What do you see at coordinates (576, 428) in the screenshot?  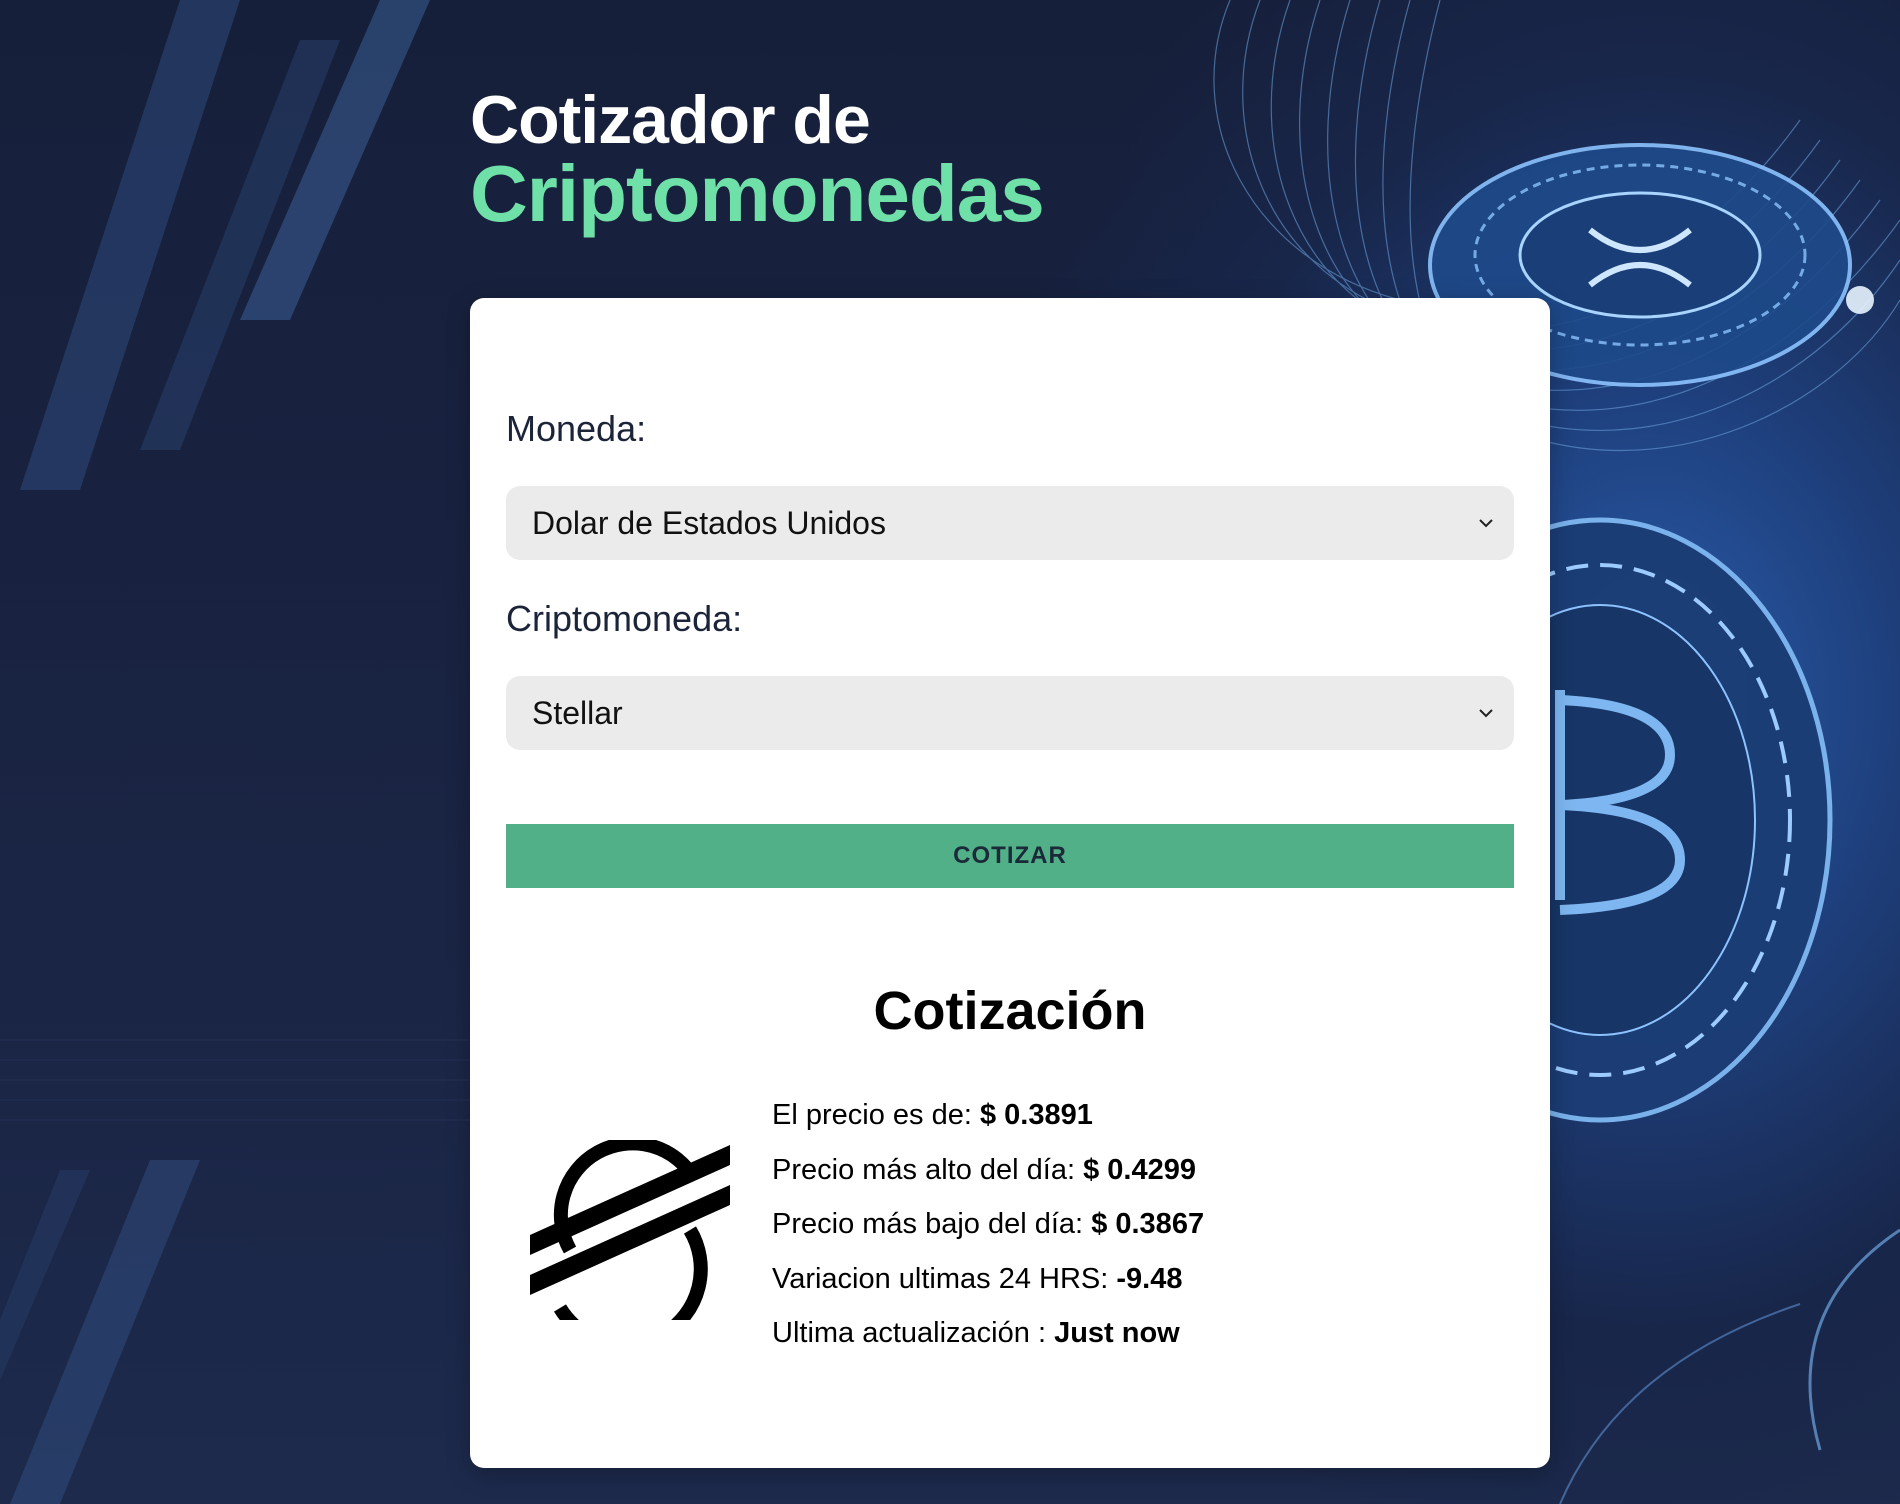 I see `currency-label: Moneda:` at bounding box center [576, 428].